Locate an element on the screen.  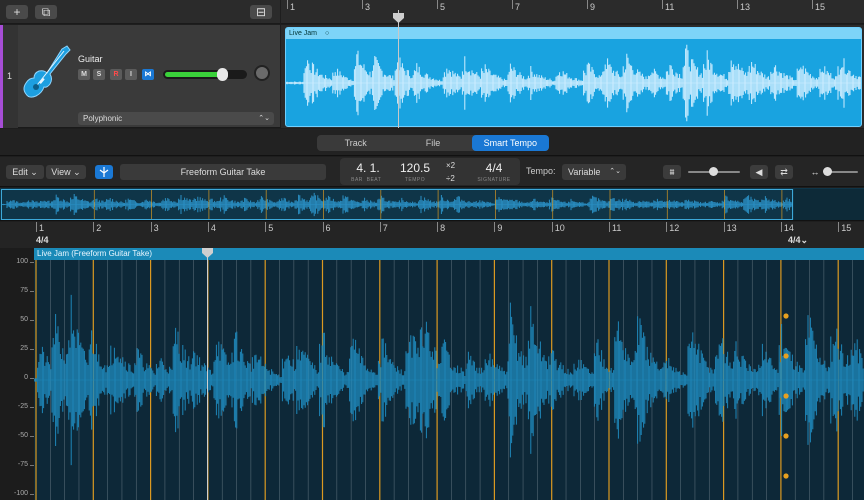
take-name-field: Freeform Guitar Take is located at coordinates (223, 172).